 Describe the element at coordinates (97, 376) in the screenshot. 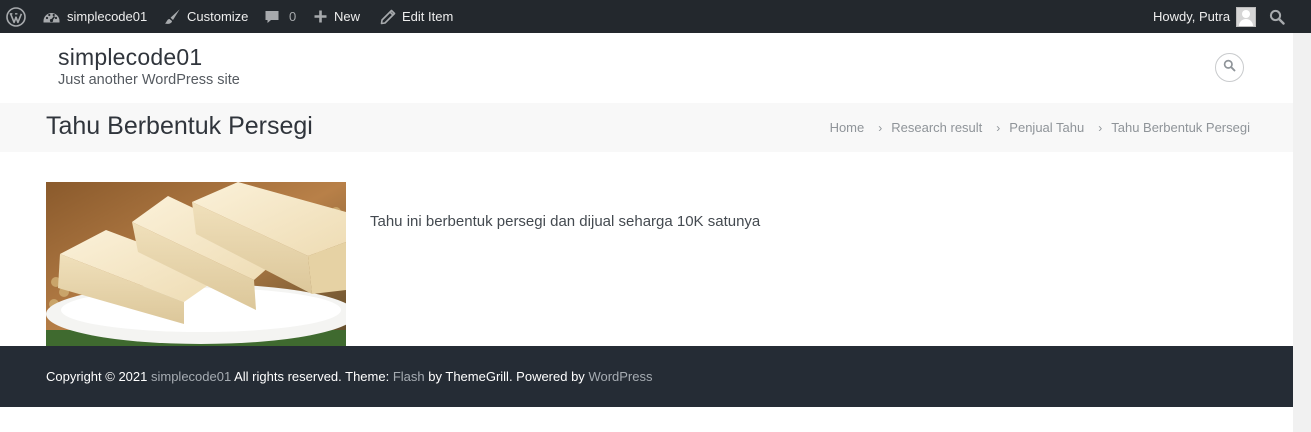

I see `copyright-prefix: Copyright © 2021` at that location.